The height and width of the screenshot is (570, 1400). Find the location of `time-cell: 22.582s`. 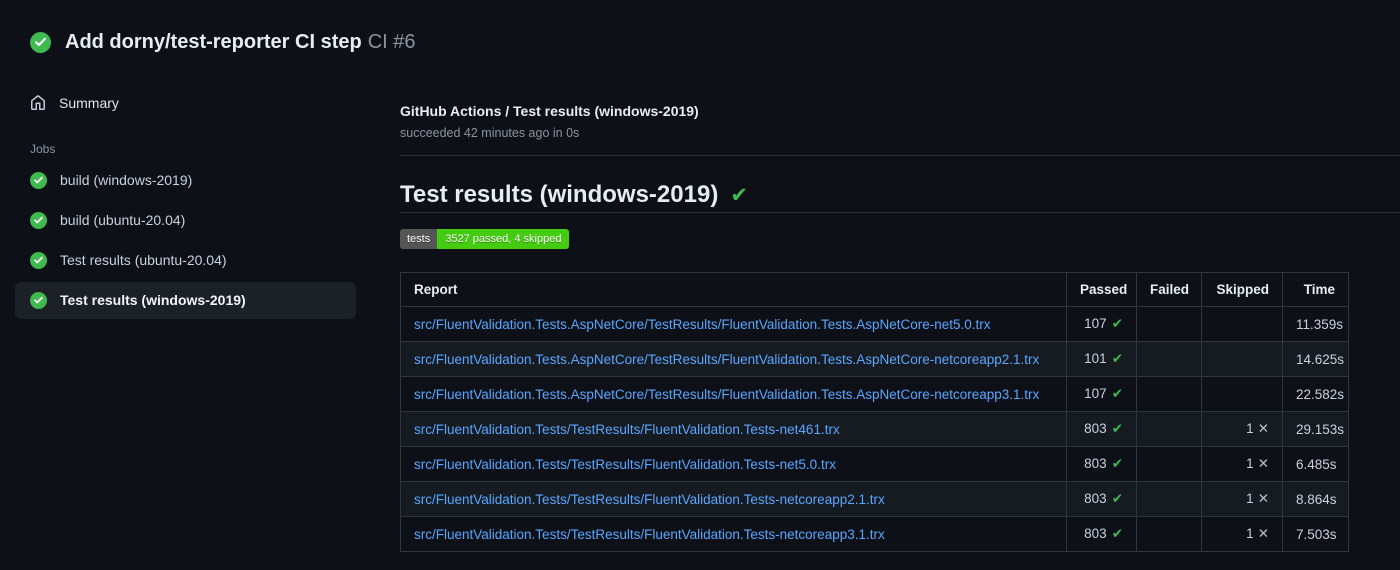

time-cell: 22.582s is located at coordinates (1315, 394).